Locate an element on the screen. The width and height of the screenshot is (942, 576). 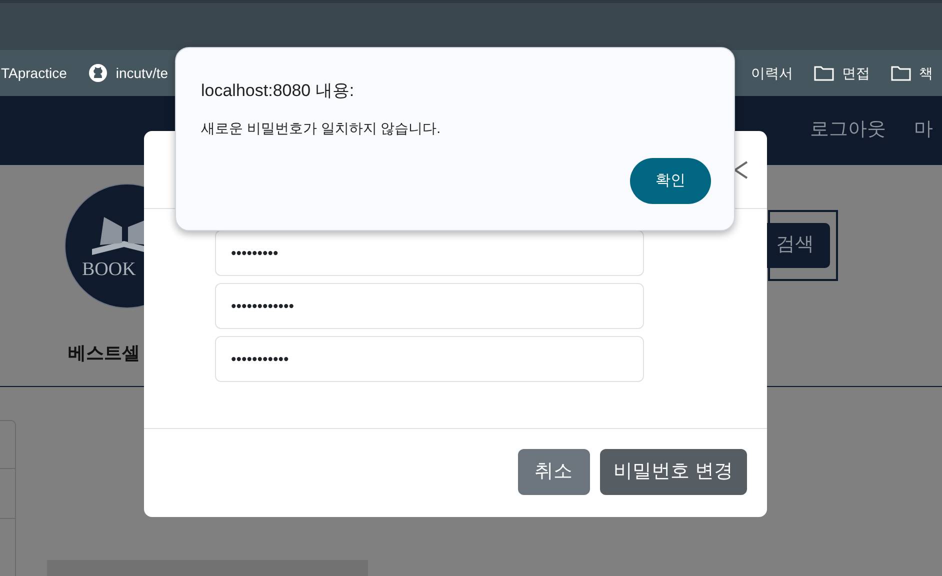
password-field: •••••••••••• is located at coordinates (429, 306).